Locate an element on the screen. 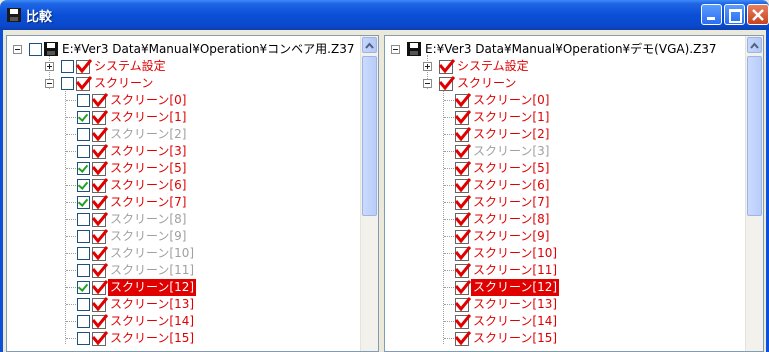 This screenshot has height=352, width=769. tree-item-label: スクリーン is located at coordinates (487, 83).